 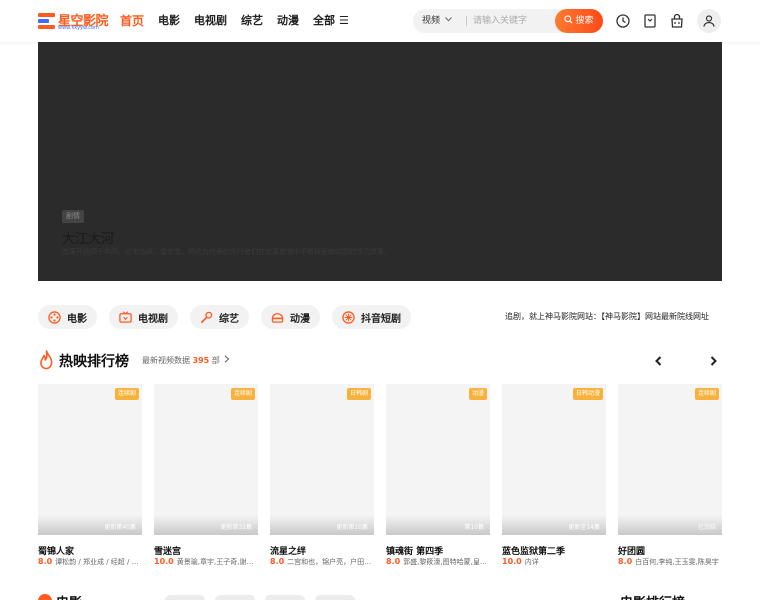 I want to click on search-type-label: 视频, so click(x=431, y=21).